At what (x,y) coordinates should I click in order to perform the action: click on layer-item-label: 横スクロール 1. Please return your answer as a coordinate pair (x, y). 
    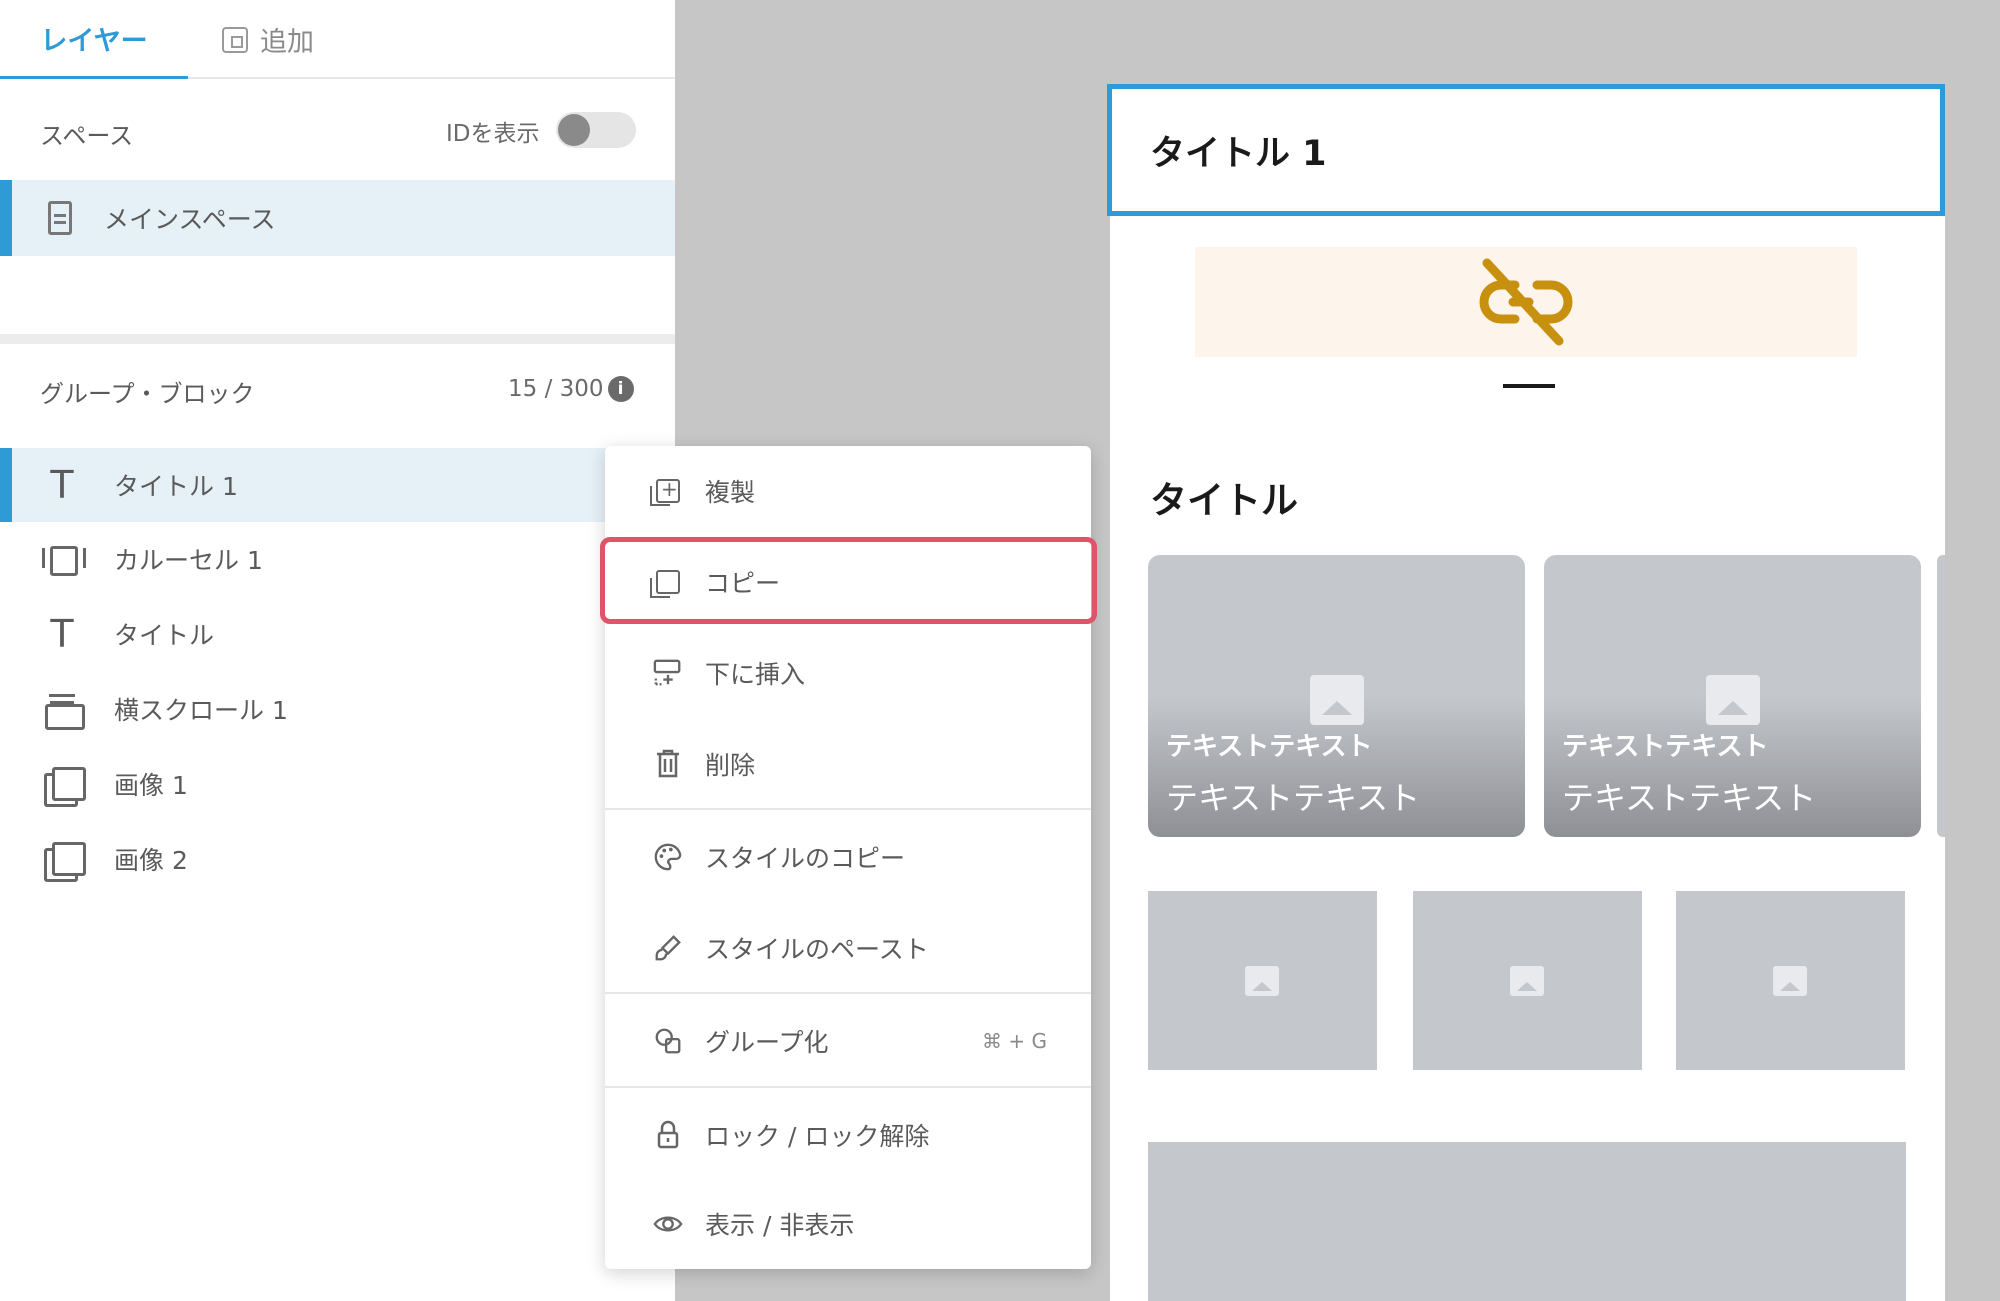
    Looking at the image, I should click on (201, 710).